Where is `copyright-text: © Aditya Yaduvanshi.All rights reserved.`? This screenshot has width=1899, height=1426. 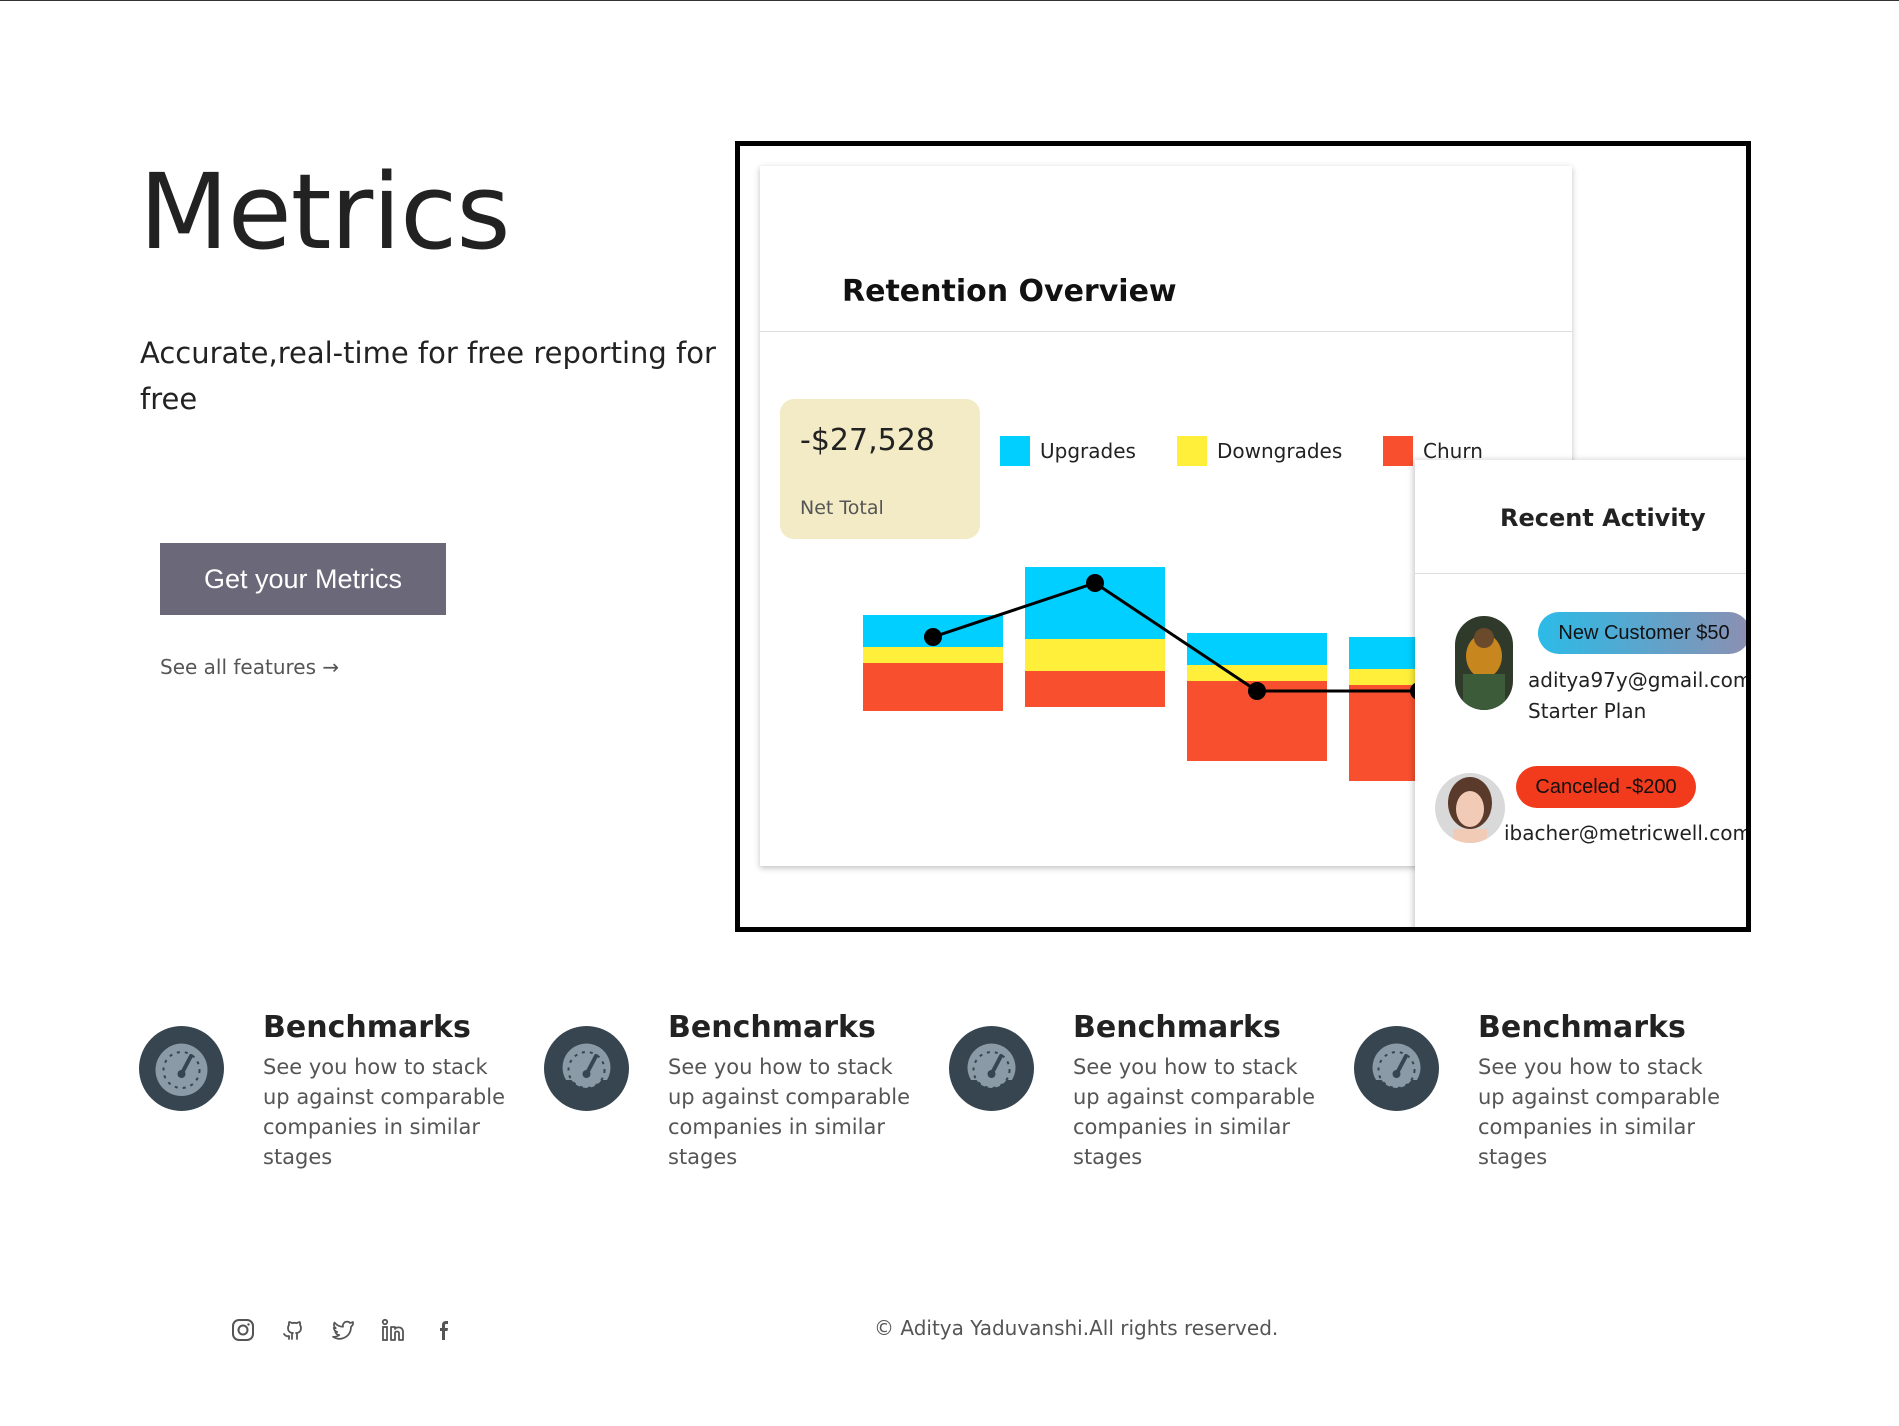
copyright-text: © Aditya Yaduvanshi.All rights reserved. is located at coordinates (1076, 1328).